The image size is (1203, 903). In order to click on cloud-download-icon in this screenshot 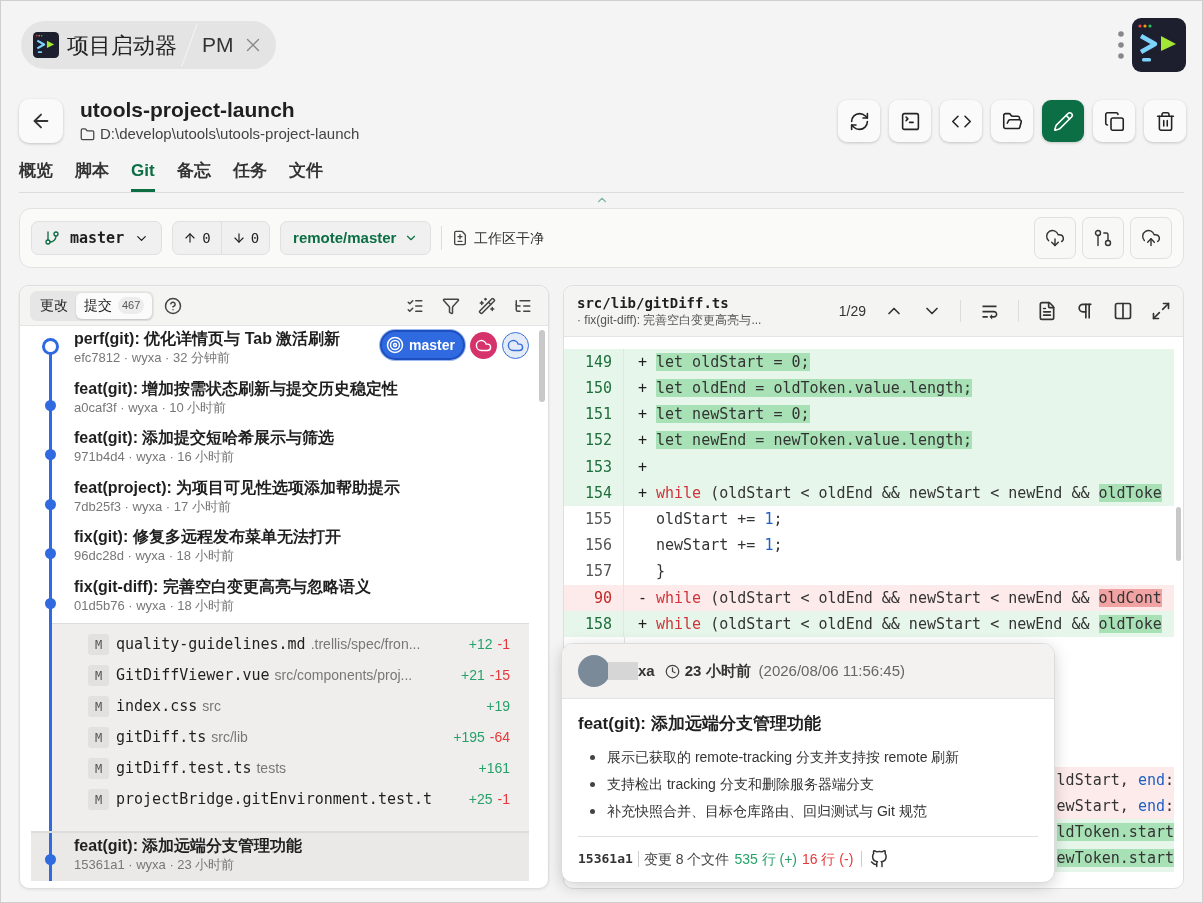, I will do `click(1055, 238)`.